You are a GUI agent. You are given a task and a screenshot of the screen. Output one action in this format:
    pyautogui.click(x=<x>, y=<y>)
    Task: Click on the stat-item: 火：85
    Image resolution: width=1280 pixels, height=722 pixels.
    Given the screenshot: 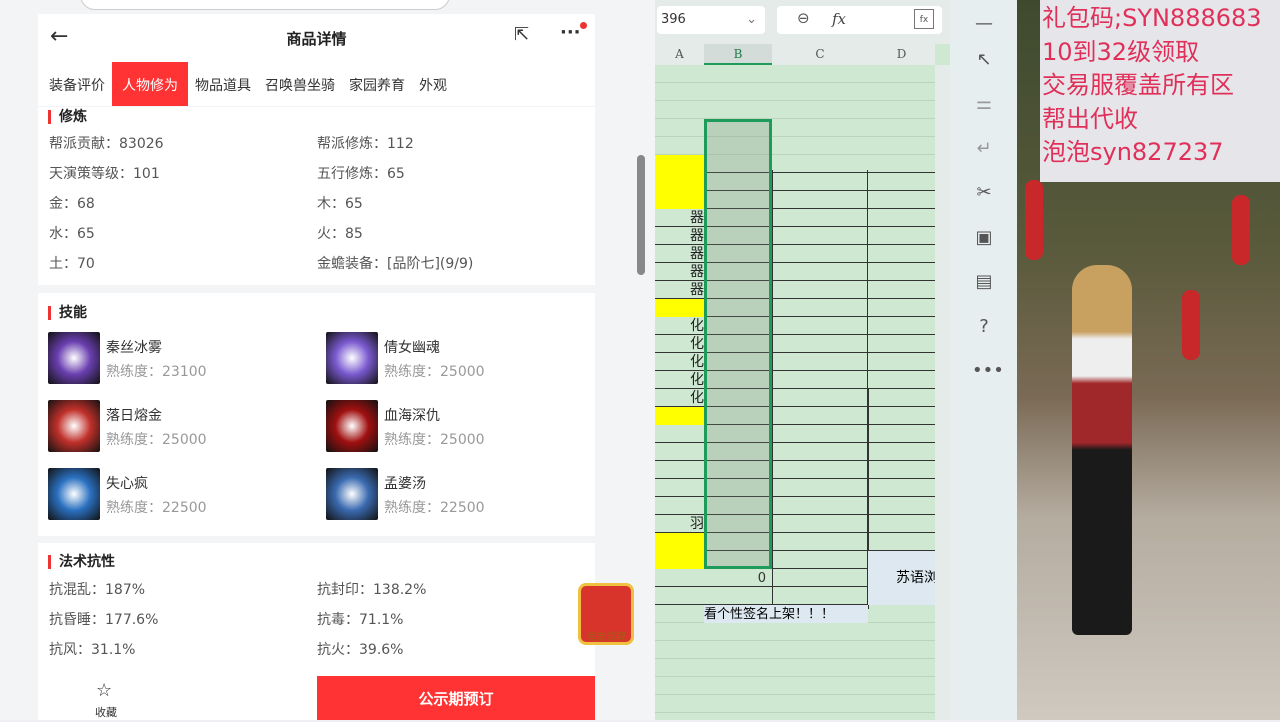 What is the action you would take?
    pyautogui.click(x=340, y=234)
    